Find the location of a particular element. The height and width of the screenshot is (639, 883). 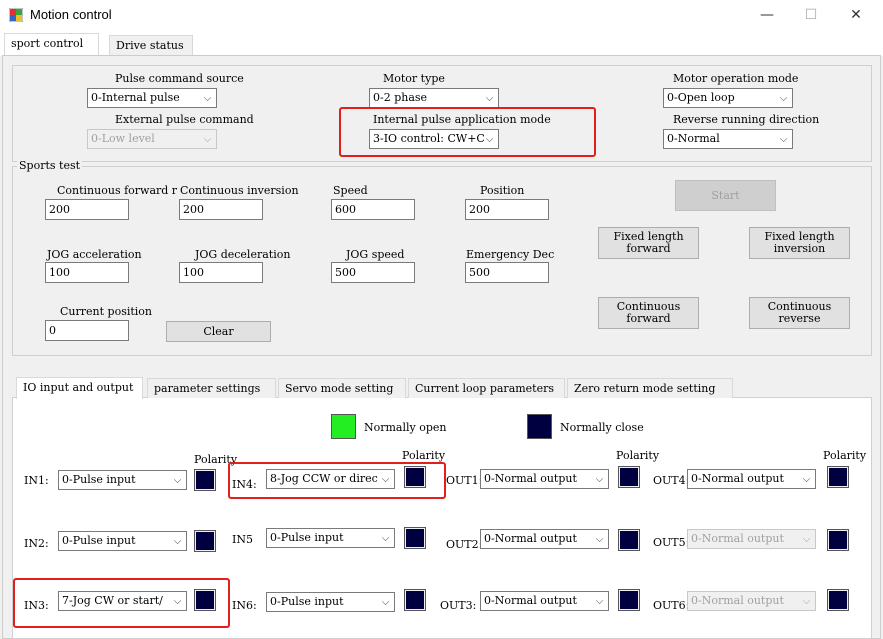

maximize-button: ☐ is located at coordinates (811, 15).